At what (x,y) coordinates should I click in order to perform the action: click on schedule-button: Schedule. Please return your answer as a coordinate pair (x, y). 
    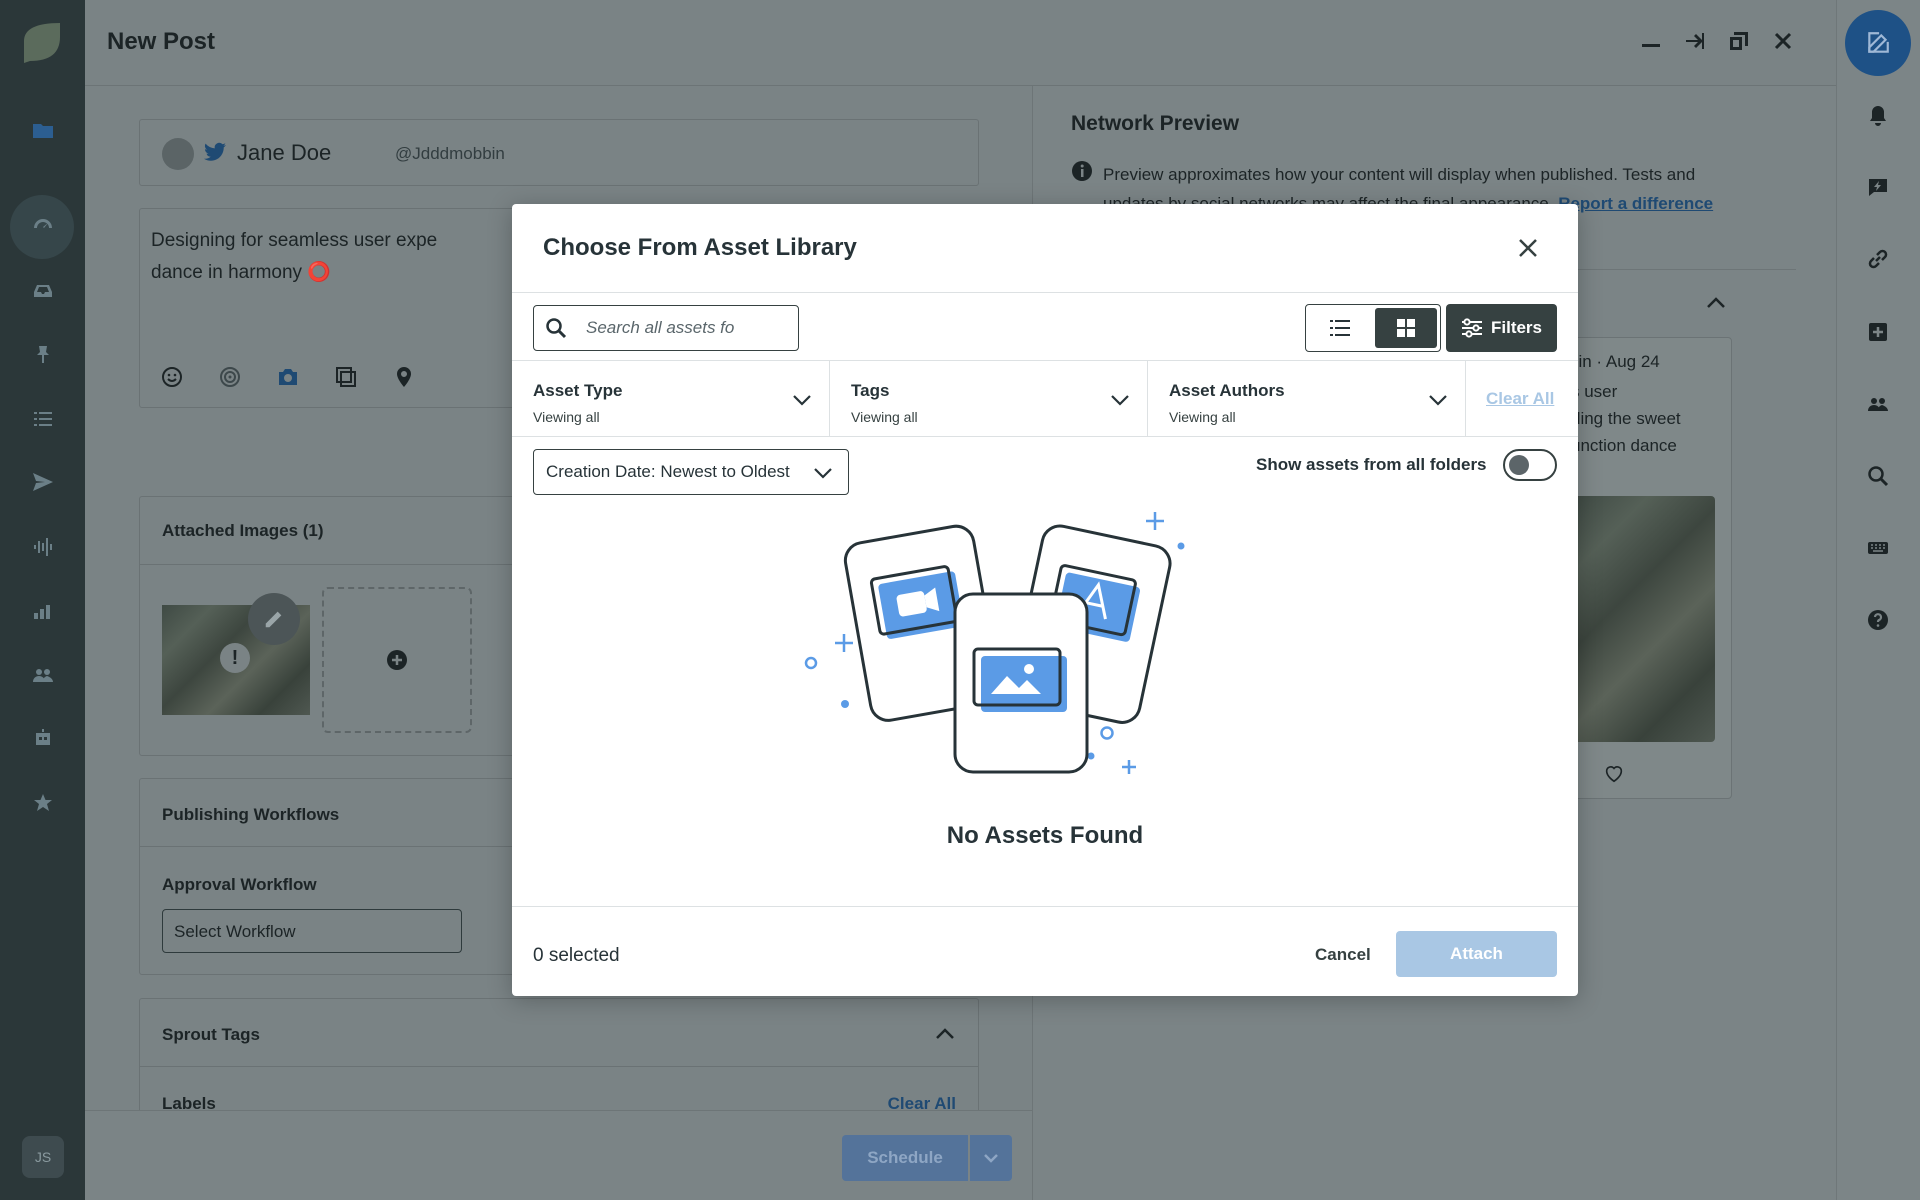
    Looking at the image, I should click on (905, 1158).